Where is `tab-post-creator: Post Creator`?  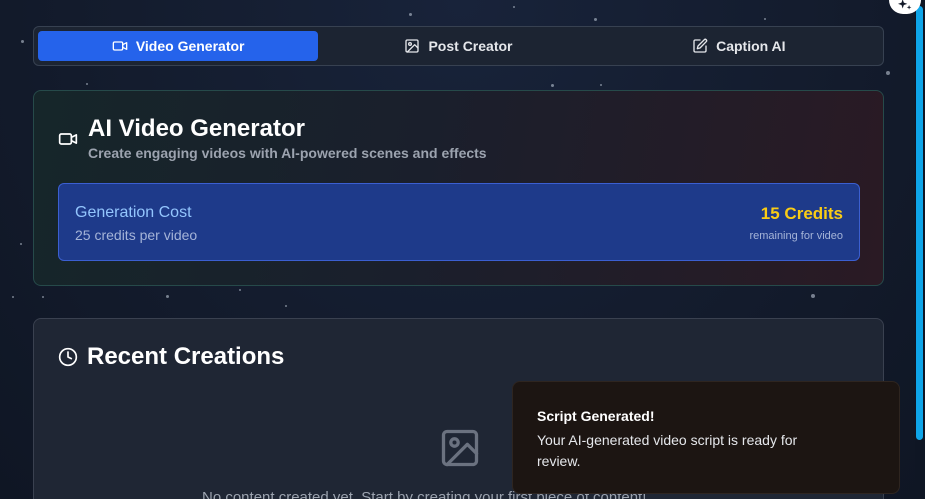
tab-post-creator: Post Creator is located at coordinates (458, 46).